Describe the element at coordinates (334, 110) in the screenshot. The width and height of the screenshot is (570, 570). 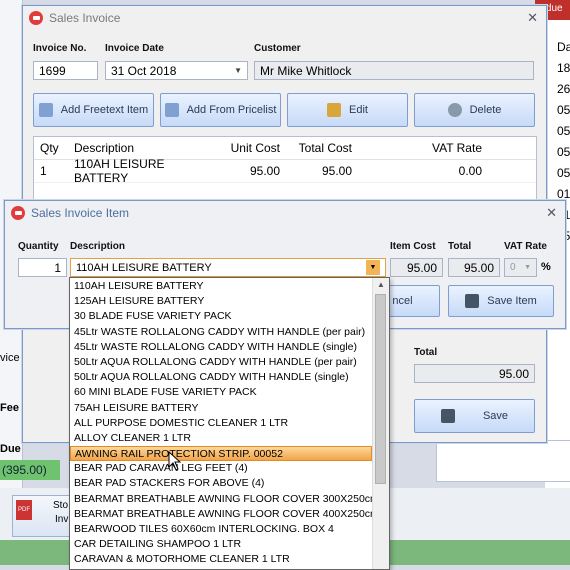
I see `edit-pencil-icon` at that location.